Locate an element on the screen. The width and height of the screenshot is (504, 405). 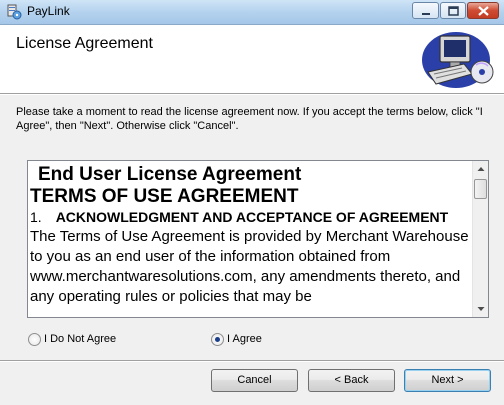
close-icon is located at coordinates (483, 11).